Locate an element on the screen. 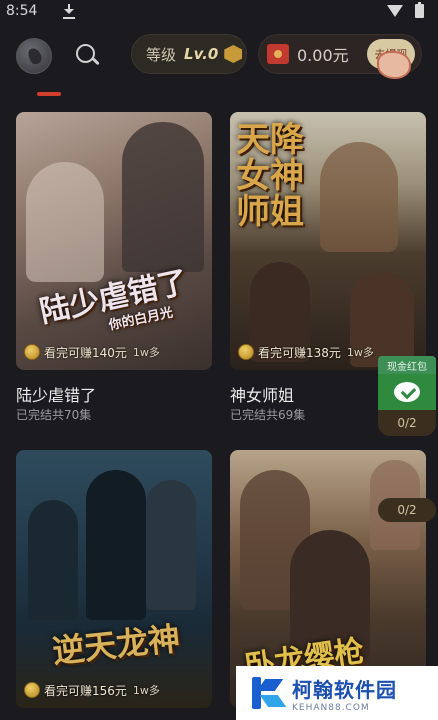 This screenshot has width=438, height=720. red-packet-body is located at coordinates (407, 392).